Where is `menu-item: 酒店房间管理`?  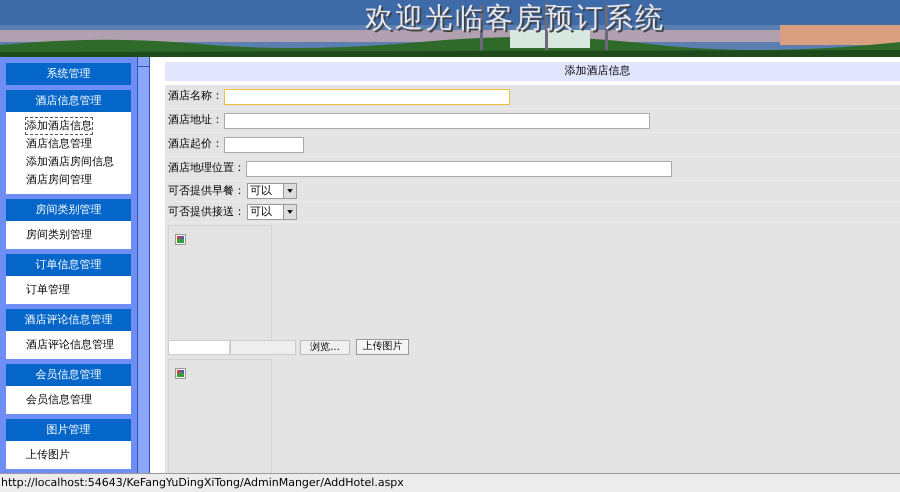 menu-item: 酒店房间管理 is located at coordinates (59, 180).